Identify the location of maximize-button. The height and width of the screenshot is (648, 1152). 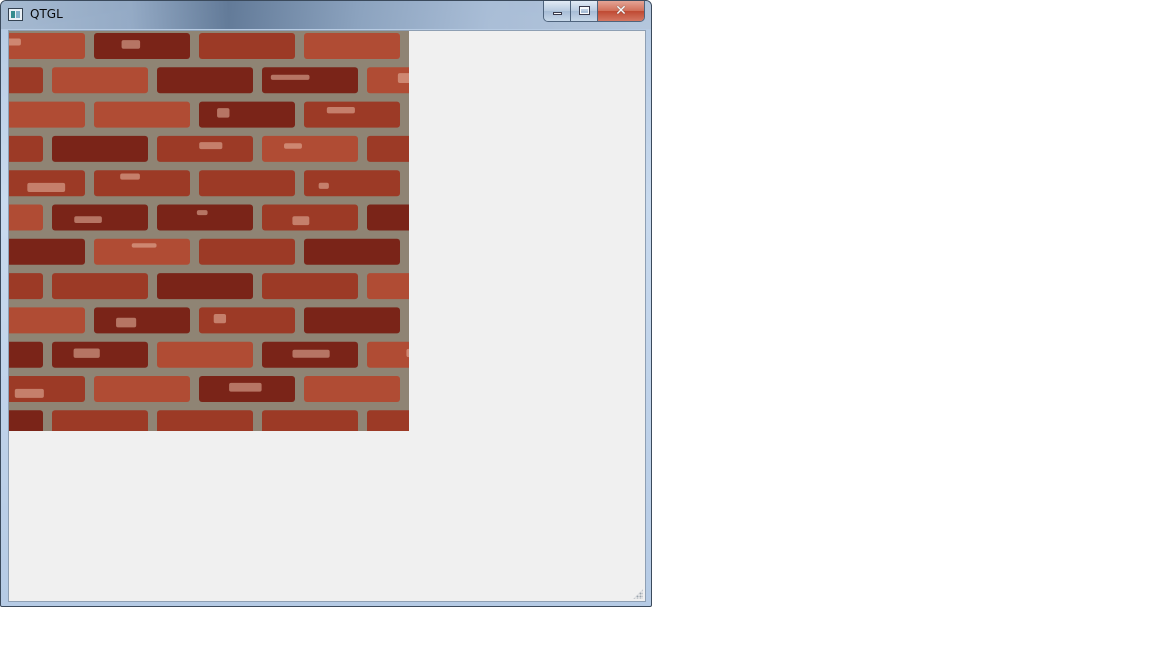
(584, 11).